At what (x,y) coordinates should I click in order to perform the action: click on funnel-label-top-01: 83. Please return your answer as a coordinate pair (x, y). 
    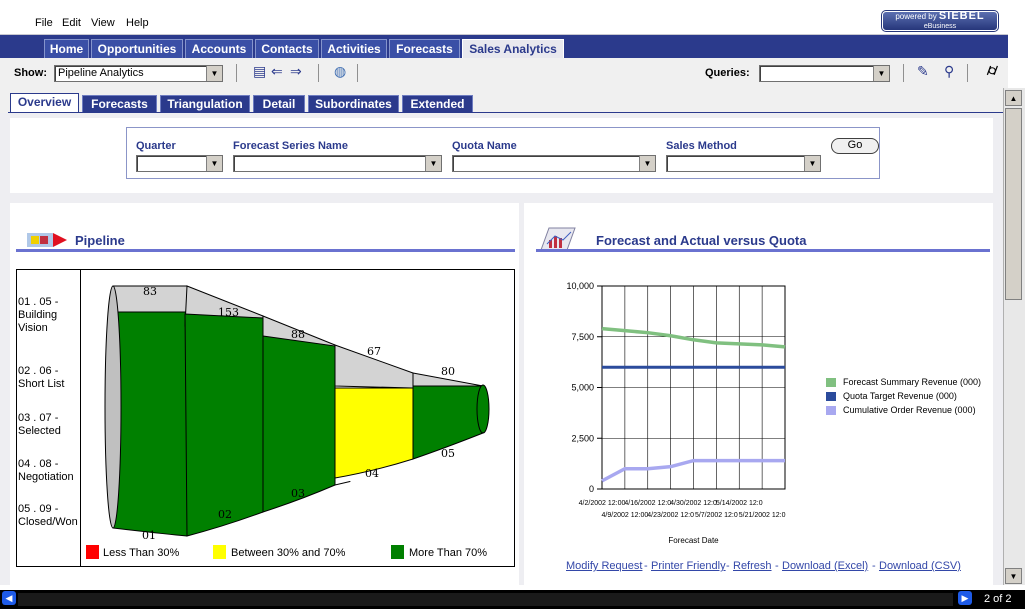
    Looking at the image, I should click on (150, 291).